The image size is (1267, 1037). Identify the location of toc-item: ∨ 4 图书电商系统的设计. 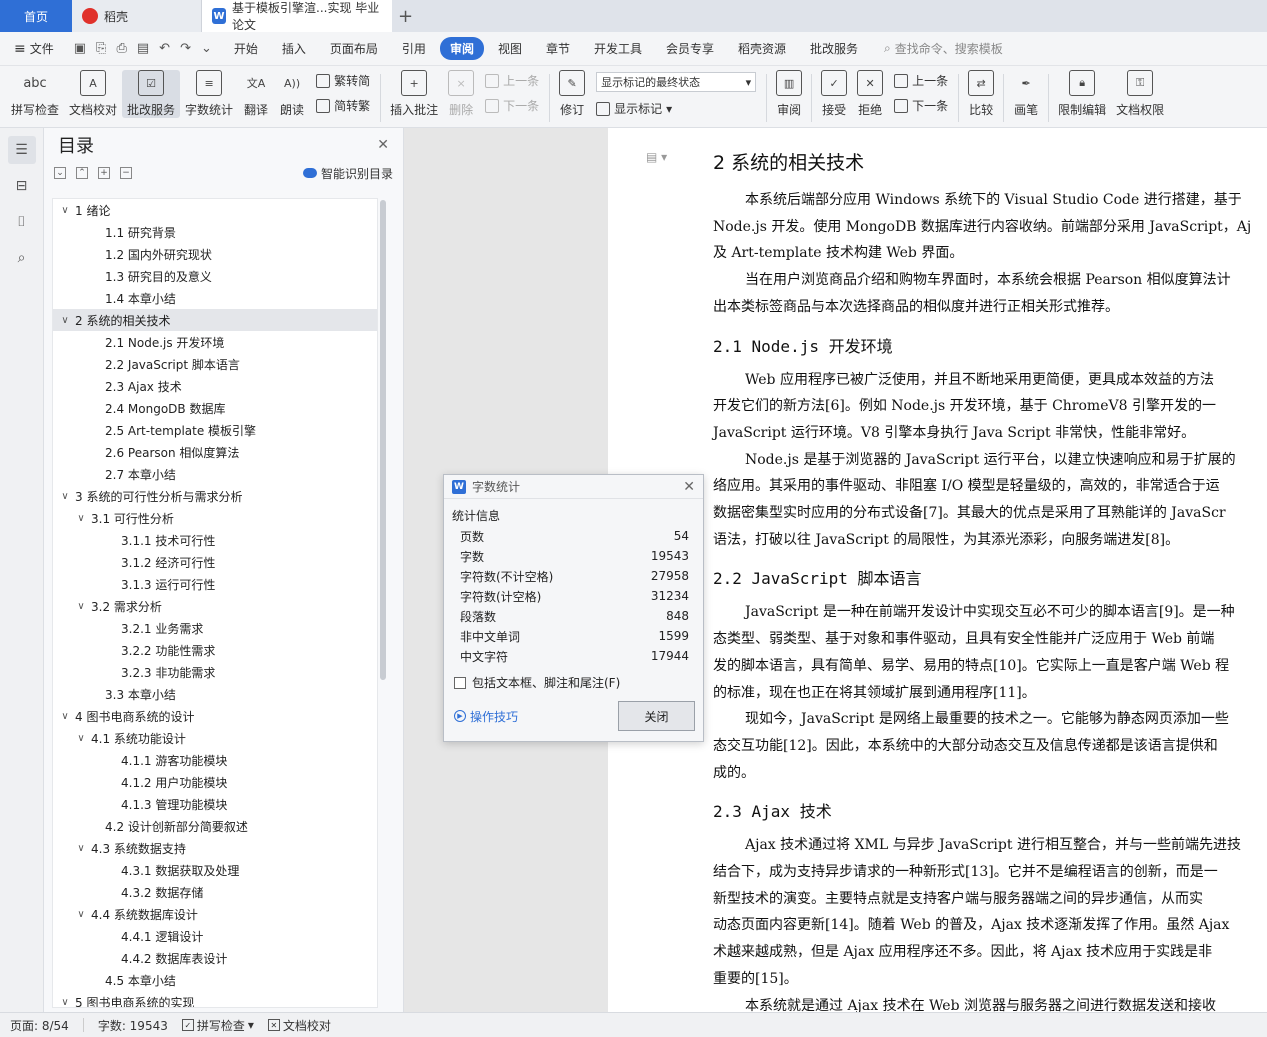
(215, 716).